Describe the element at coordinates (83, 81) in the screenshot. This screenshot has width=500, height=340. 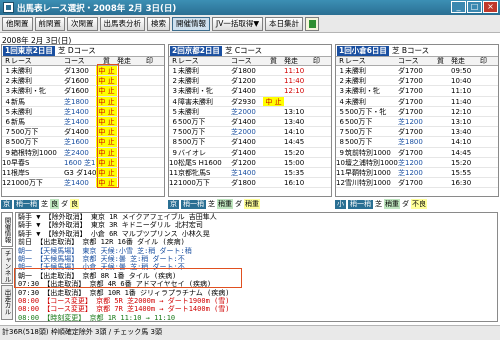
I see `race-row: 2 未勝利 ダ1600 中 止` at that location.